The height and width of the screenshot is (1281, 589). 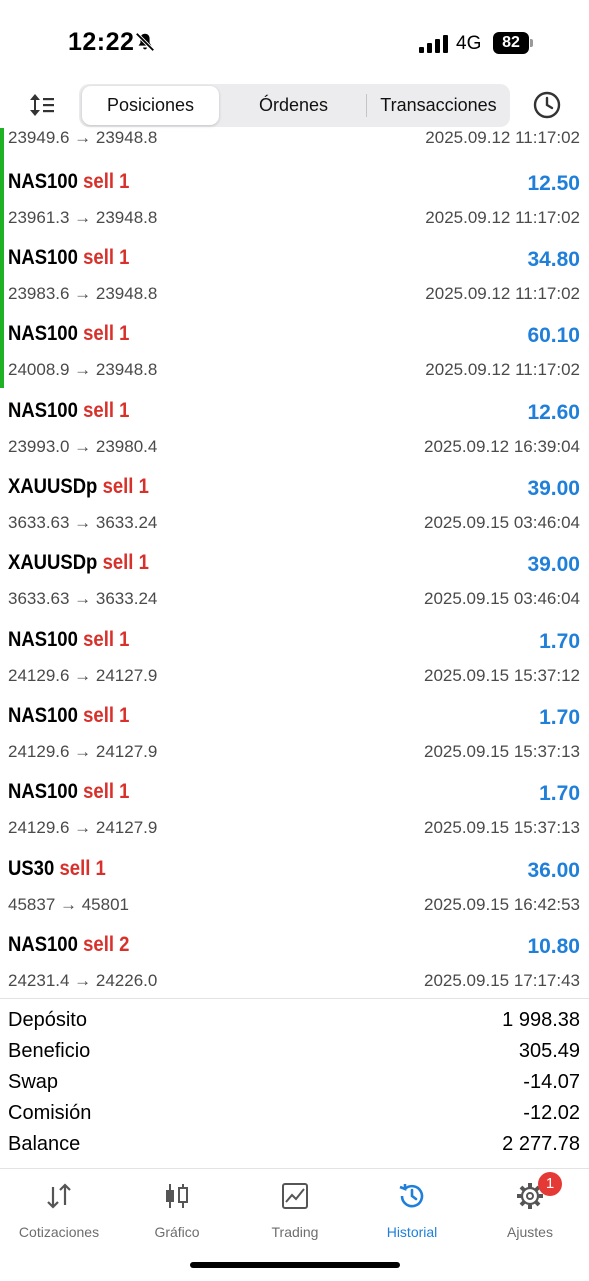 I want to click on home-indicator, so click(x=295, y=1265).